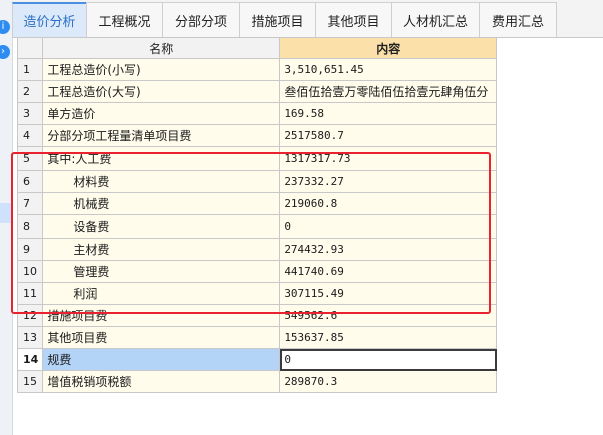 Image resolution: width=603 pixels, height=435 pixels. I want to click on row-name: 分部分项工程量清单项目费, so click(161, 135).